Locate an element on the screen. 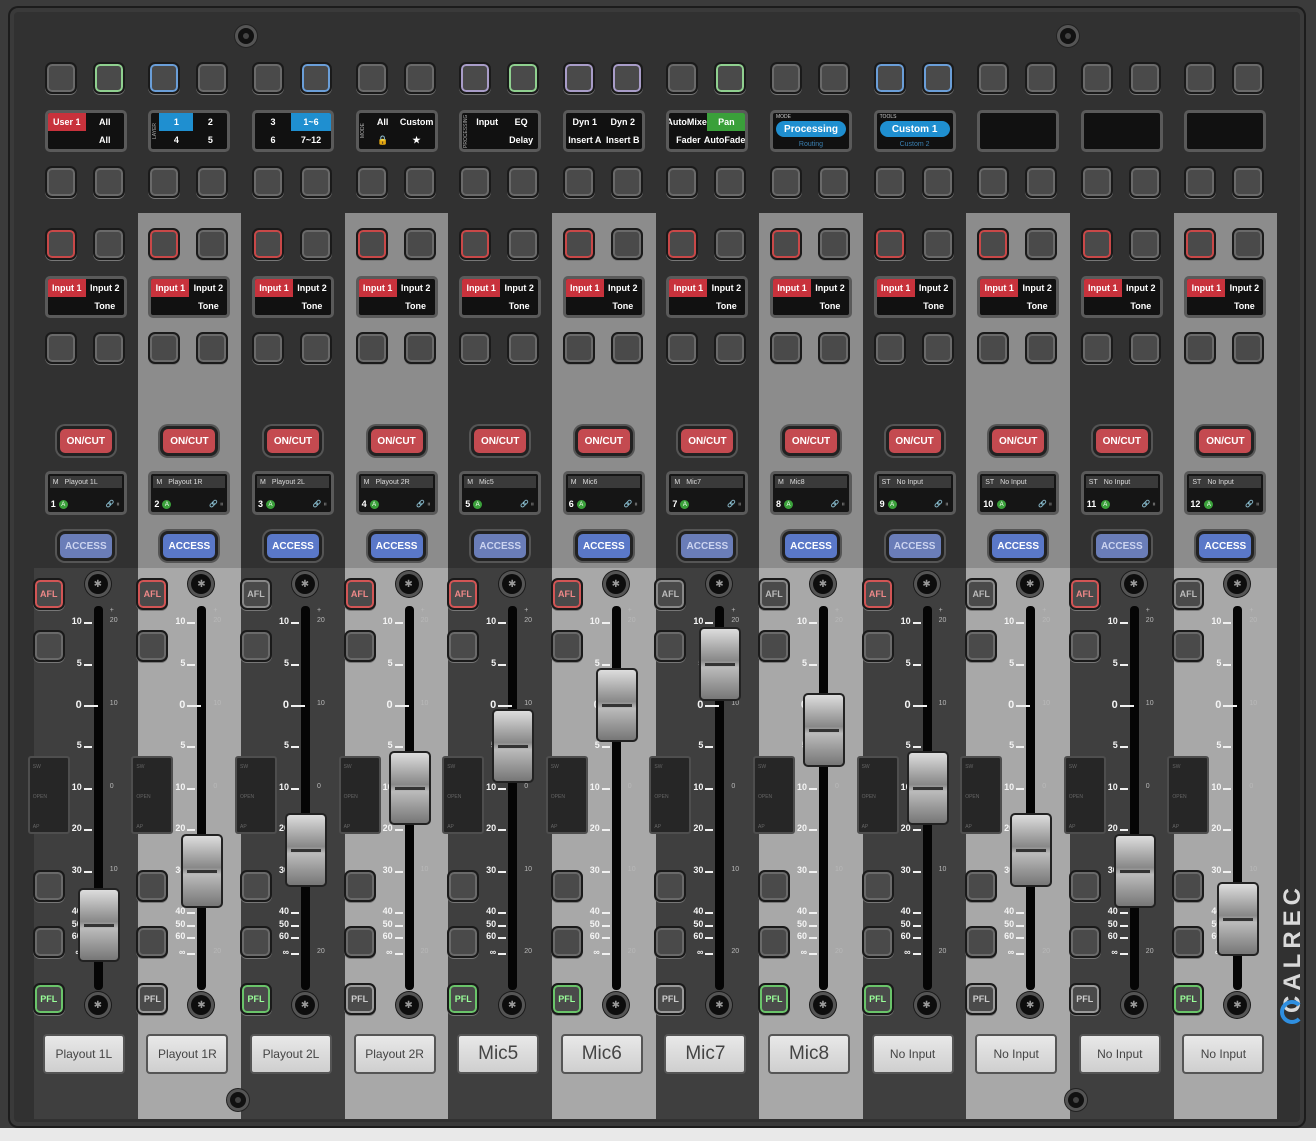  channel-name-button: Playout 2R is located at coordinates (394, 1054).